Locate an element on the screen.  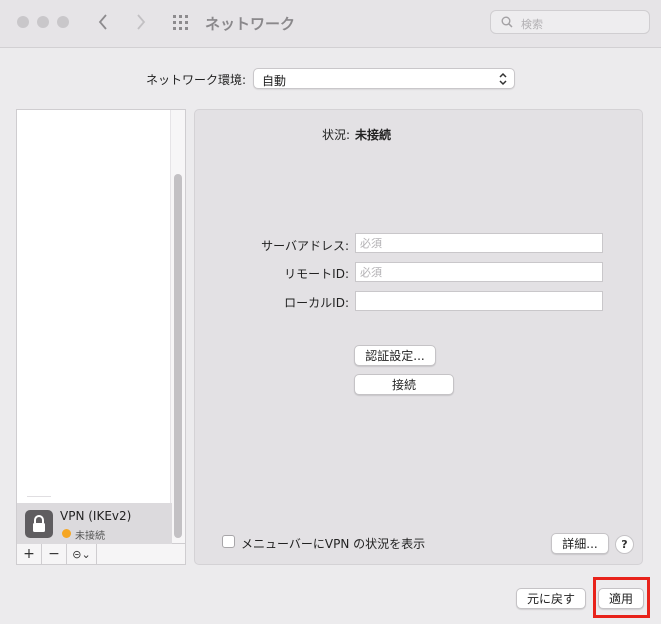
server-address-field is located at coordinates (479, 243).